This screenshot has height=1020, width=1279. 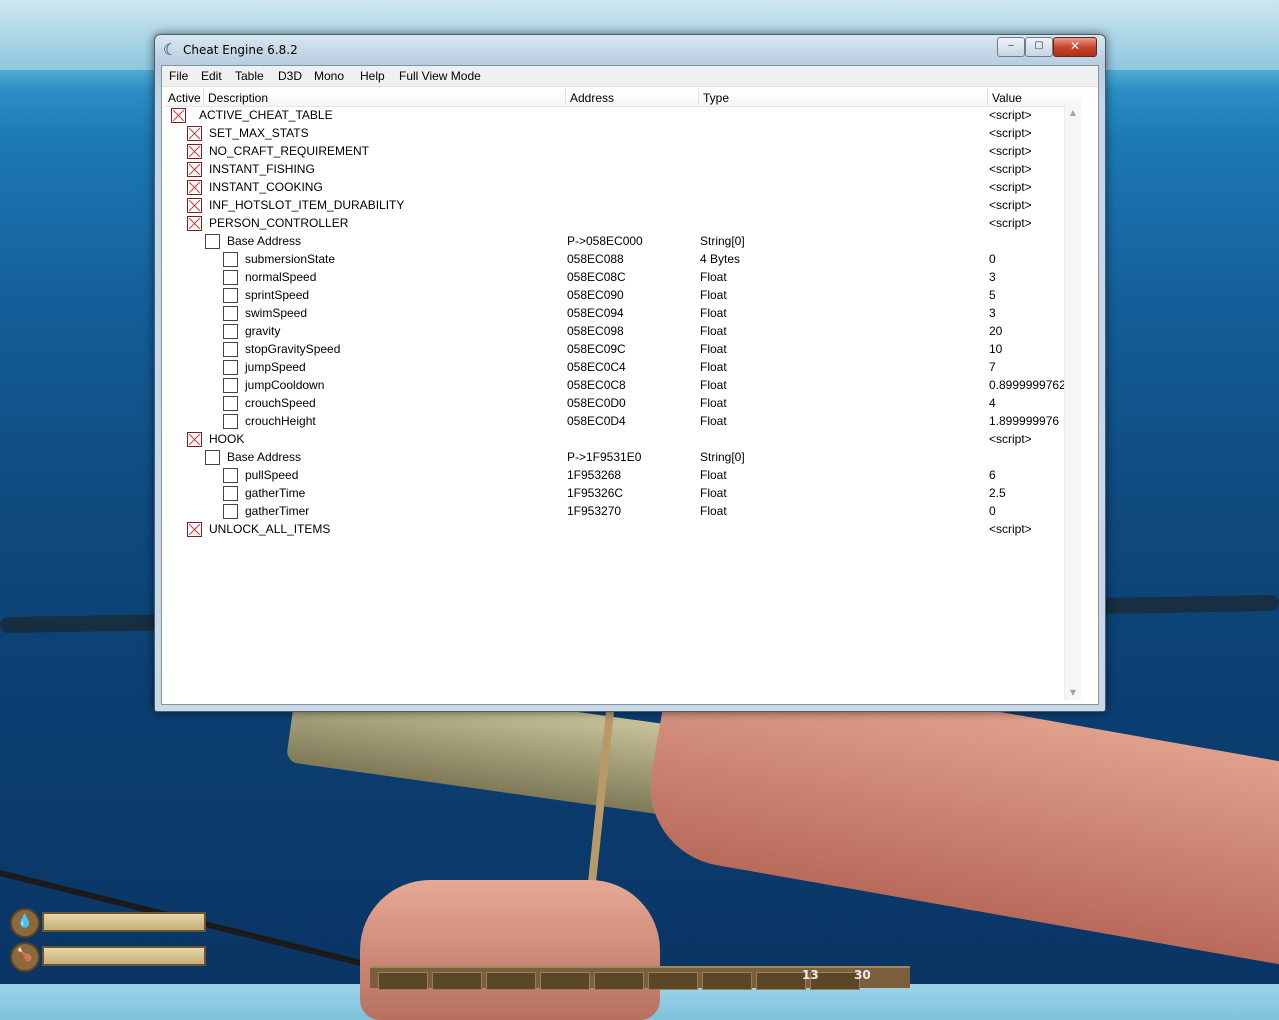 What do you see at coordinates (623, 277) in the screenshot?
I see `table-row: normalSpeed 058EC08C Float 3` at bounding box center [623, 277].